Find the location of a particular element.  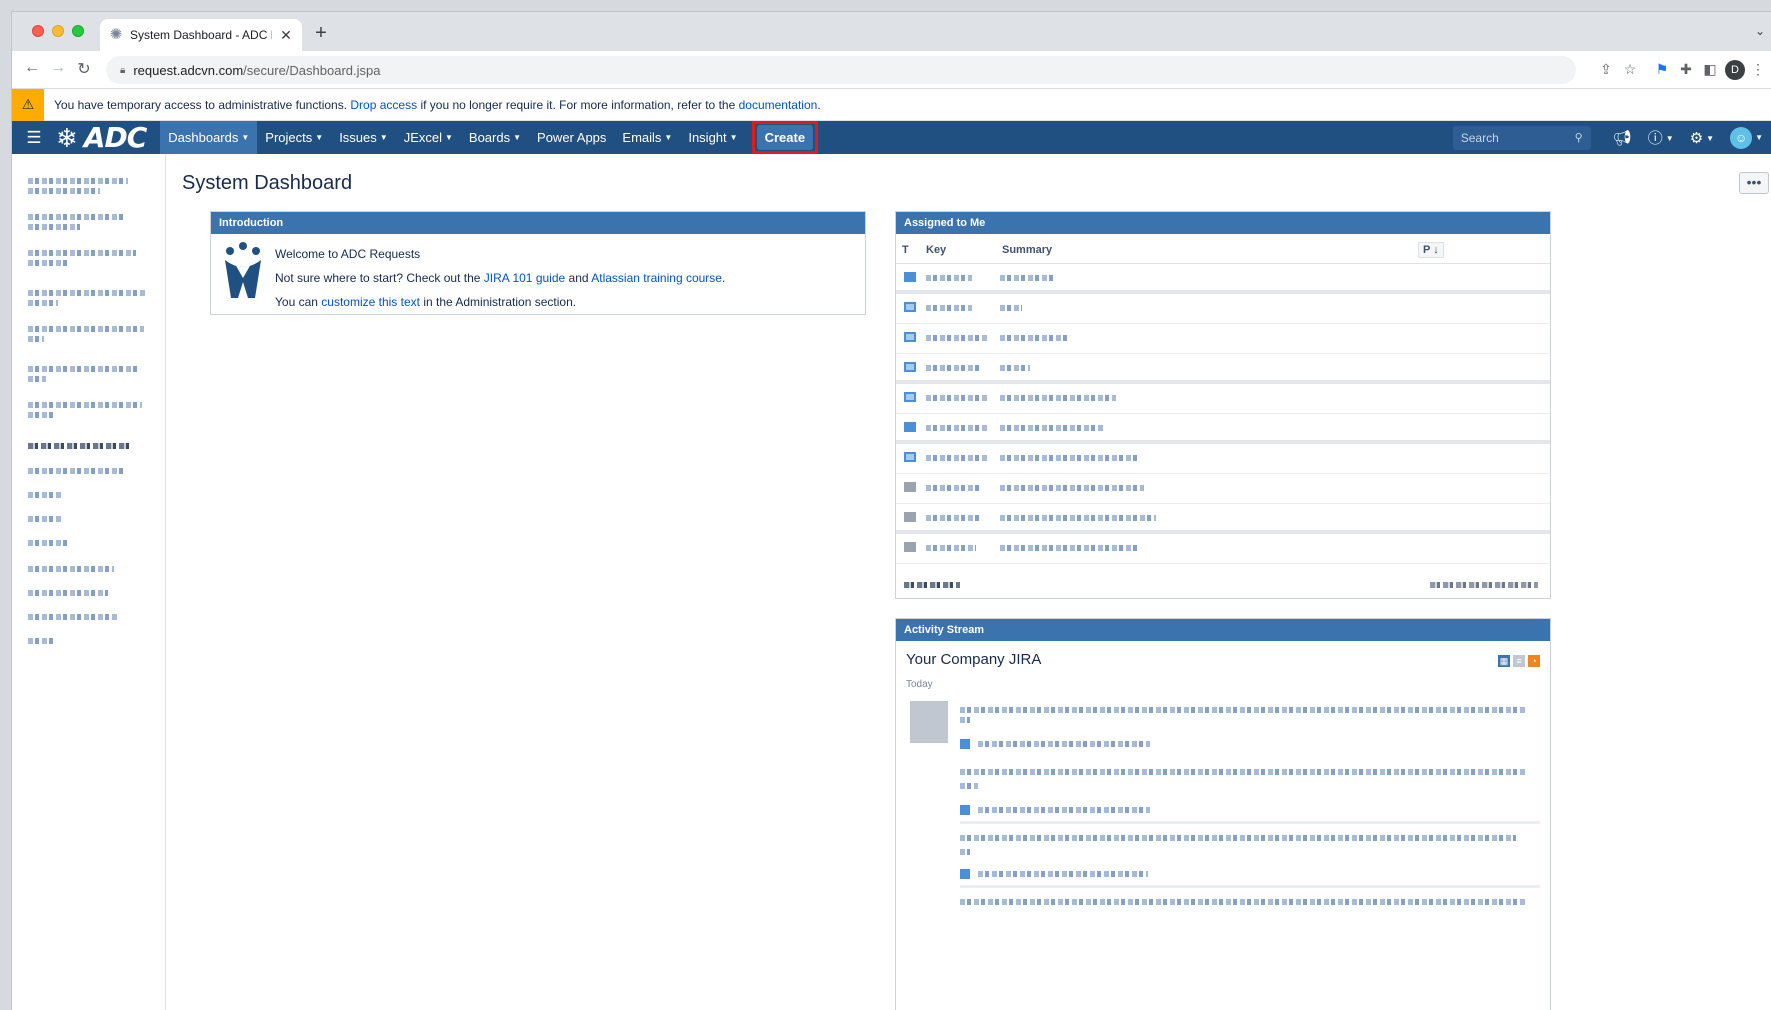

maximize-window-button is located at coordinates (78, 31).